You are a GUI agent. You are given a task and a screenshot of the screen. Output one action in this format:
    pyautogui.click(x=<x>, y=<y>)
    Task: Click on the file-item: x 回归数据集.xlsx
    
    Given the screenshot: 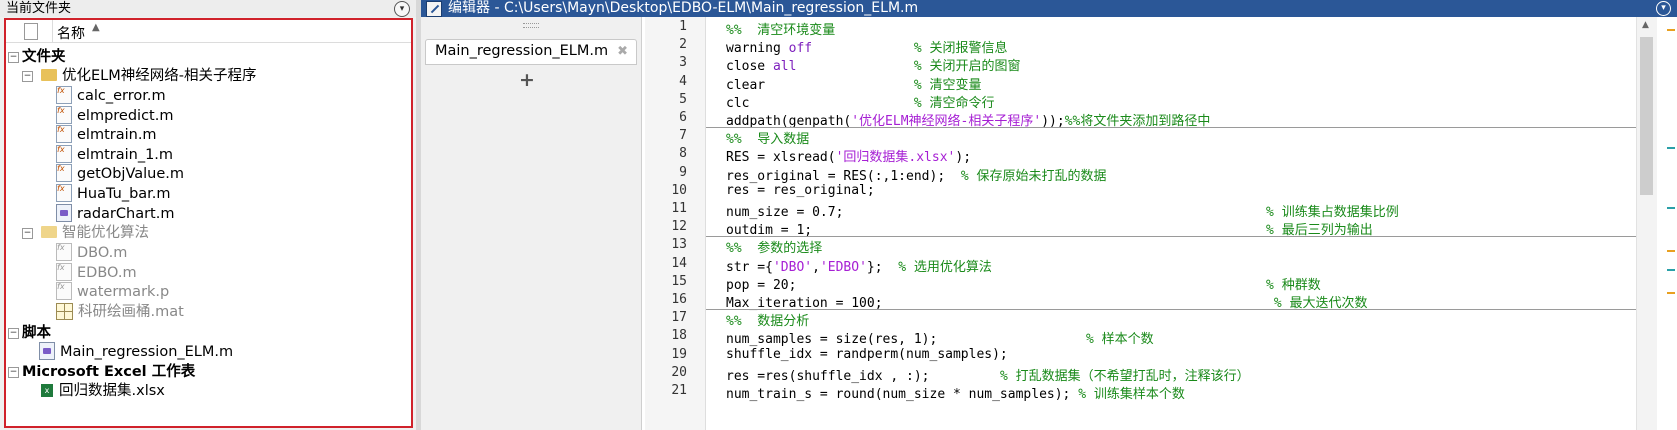 What is the action you would take?
    pyautogui.click(x=103, y=391)
    